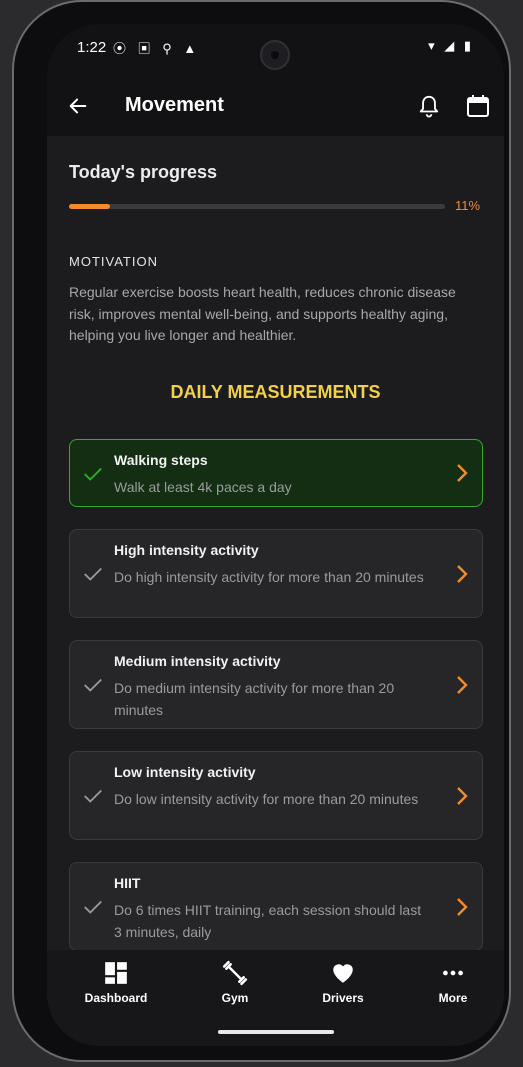 Image resolution: width=523 pixels, height=1067 pixels. Describe the element at coordinates (276, 1032) in the screenshot. I see `gesture-handle` at that location.